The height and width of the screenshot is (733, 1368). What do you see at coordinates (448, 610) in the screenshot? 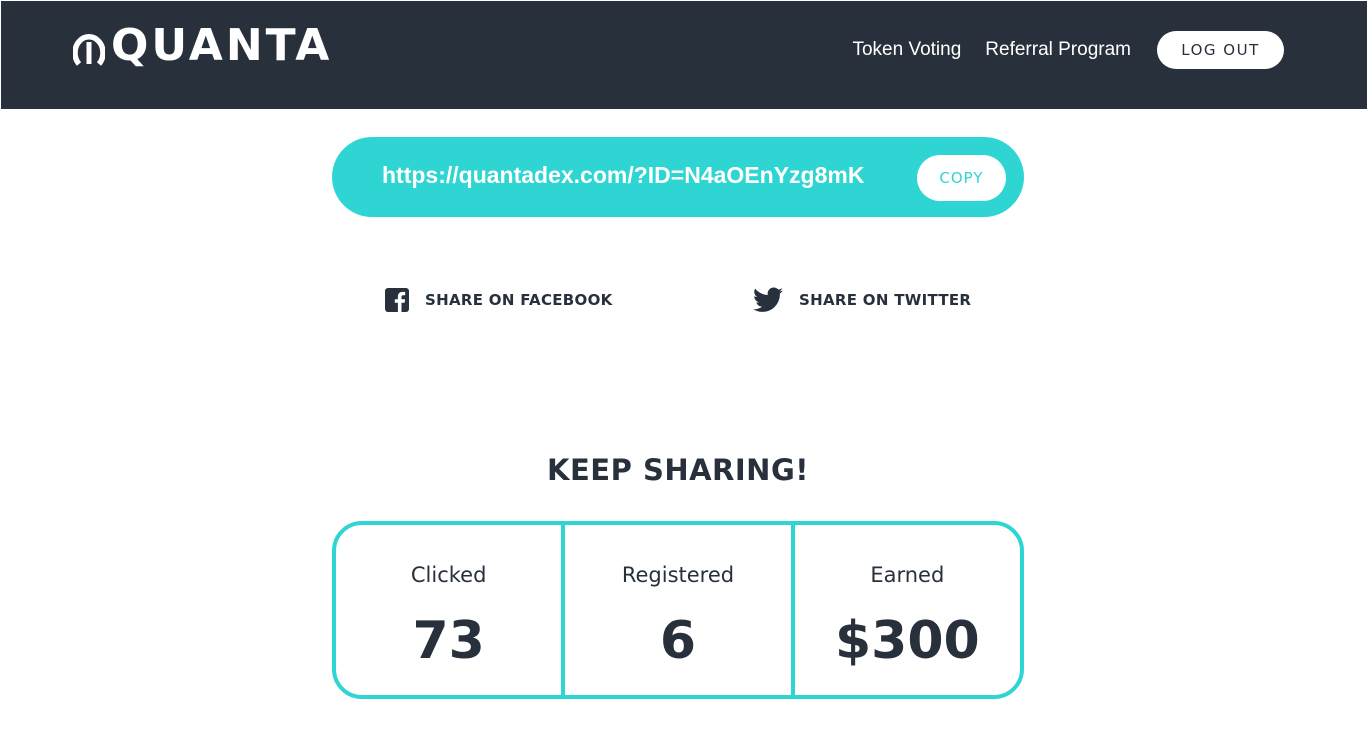
I see `stat-clicked: Clicked 73` at bounding box center [448, 610].